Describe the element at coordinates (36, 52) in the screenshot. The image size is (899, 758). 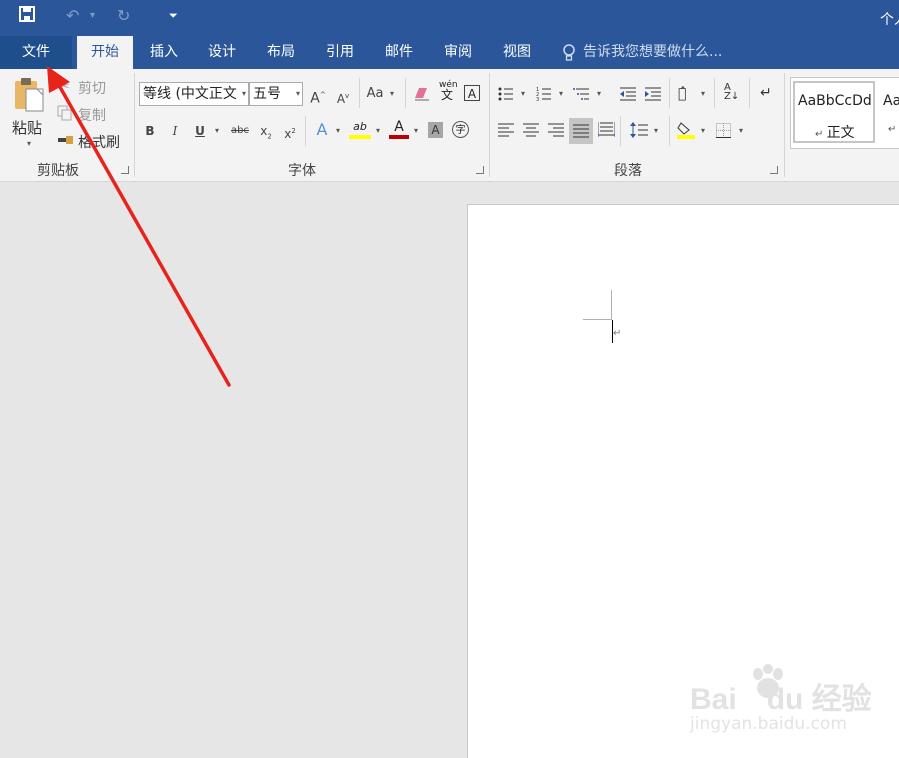
I see `tab-file: 文件` at that location.